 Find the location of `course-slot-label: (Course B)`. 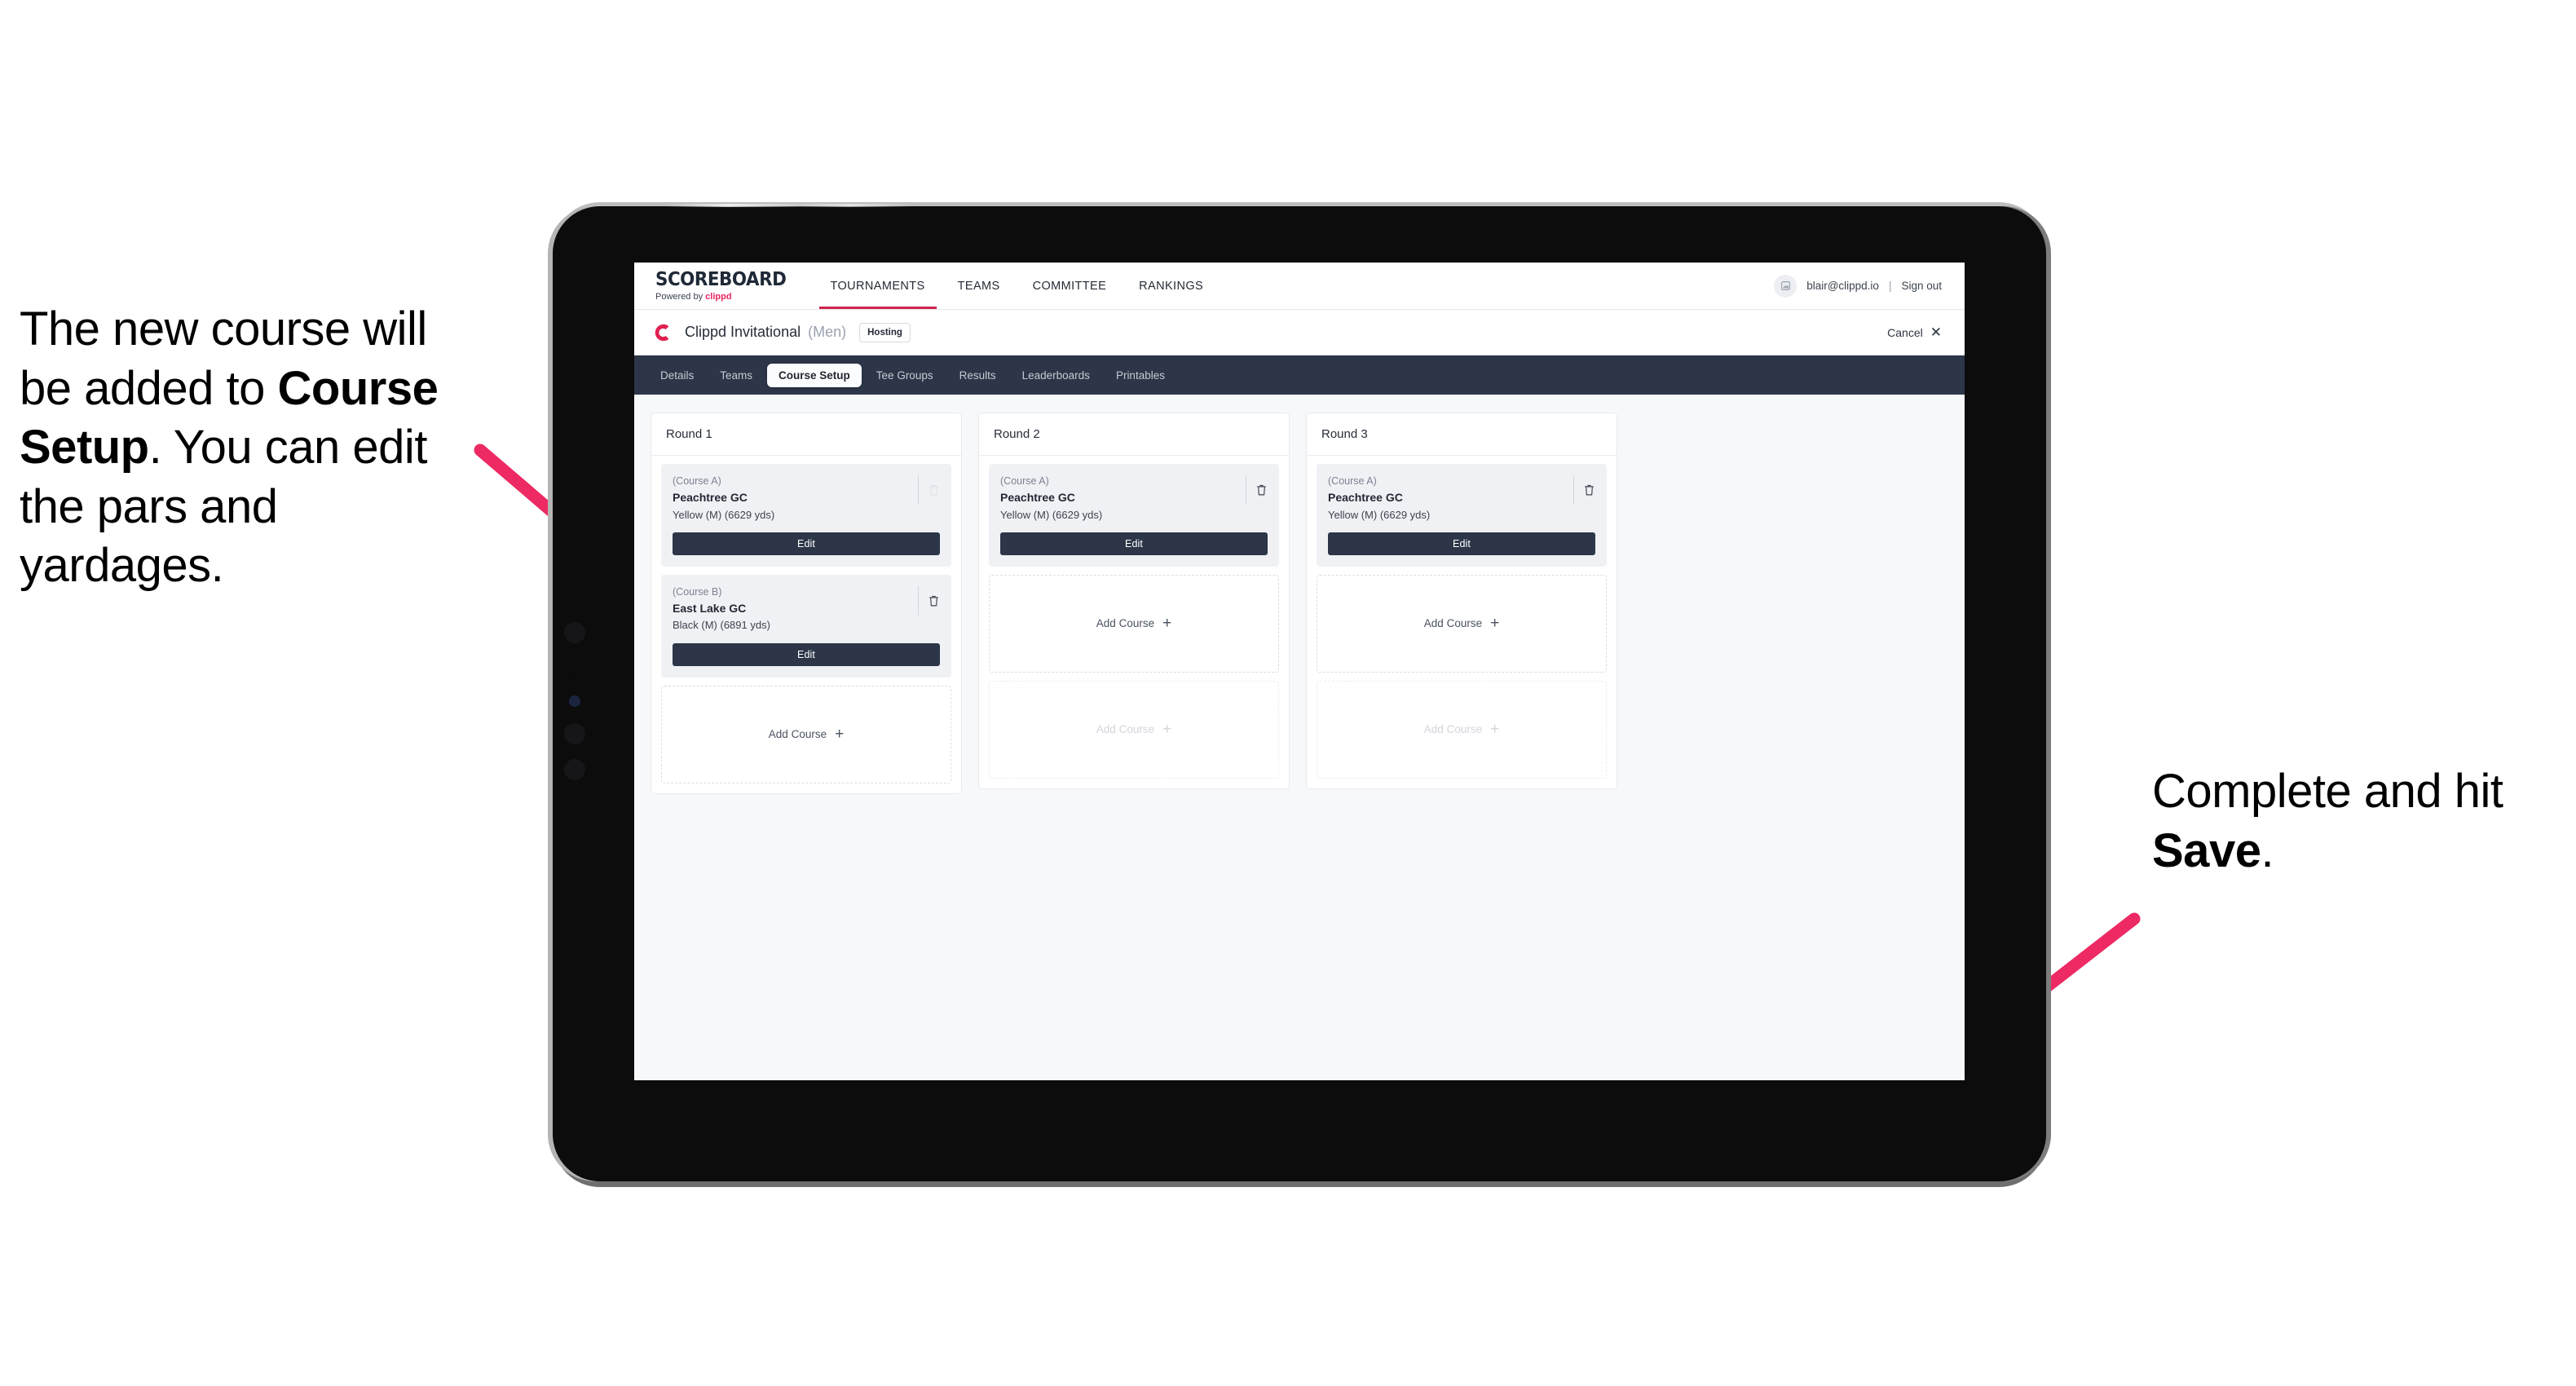

course-slot-label: (Course B) is located at coordinates (697, 592).